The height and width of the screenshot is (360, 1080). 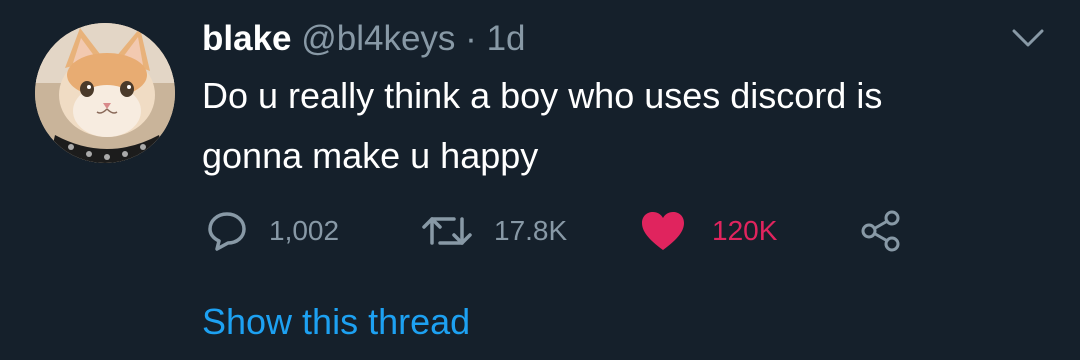 I want to click on cat-avatar-image, so click(x=105, y=93).